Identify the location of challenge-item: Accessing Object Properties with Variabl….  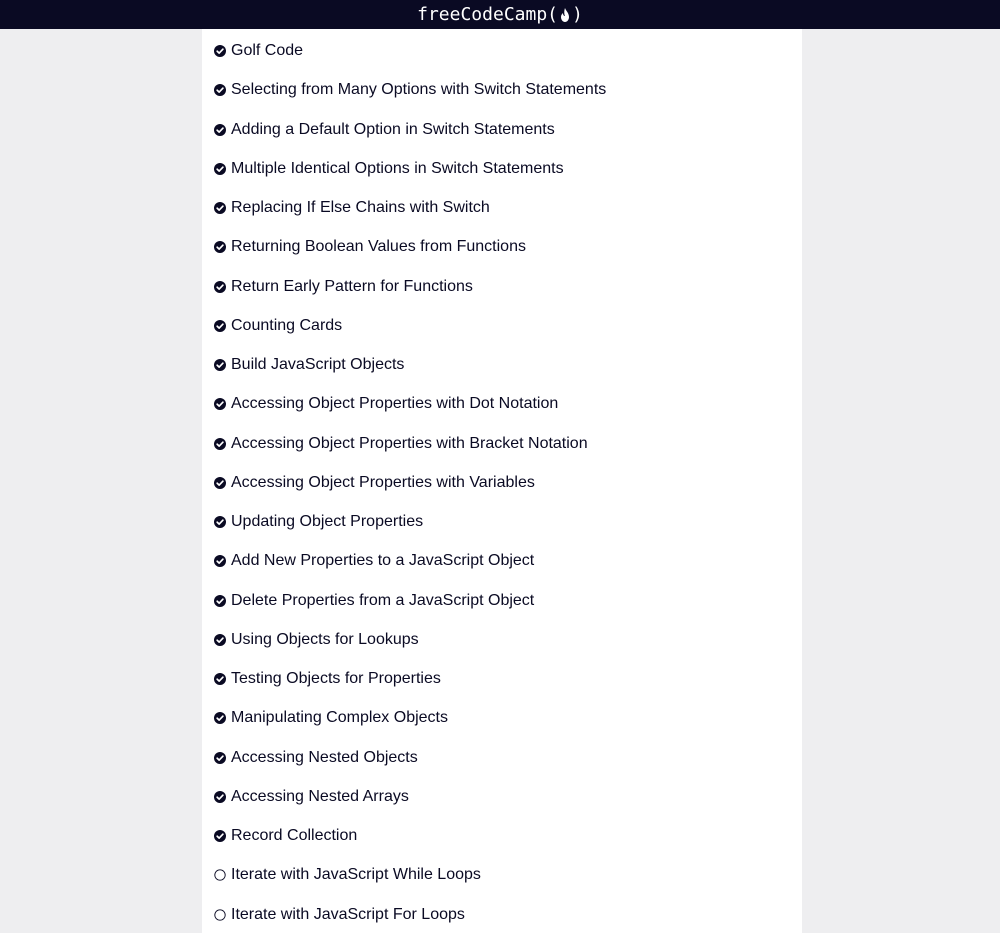
(374, 483).